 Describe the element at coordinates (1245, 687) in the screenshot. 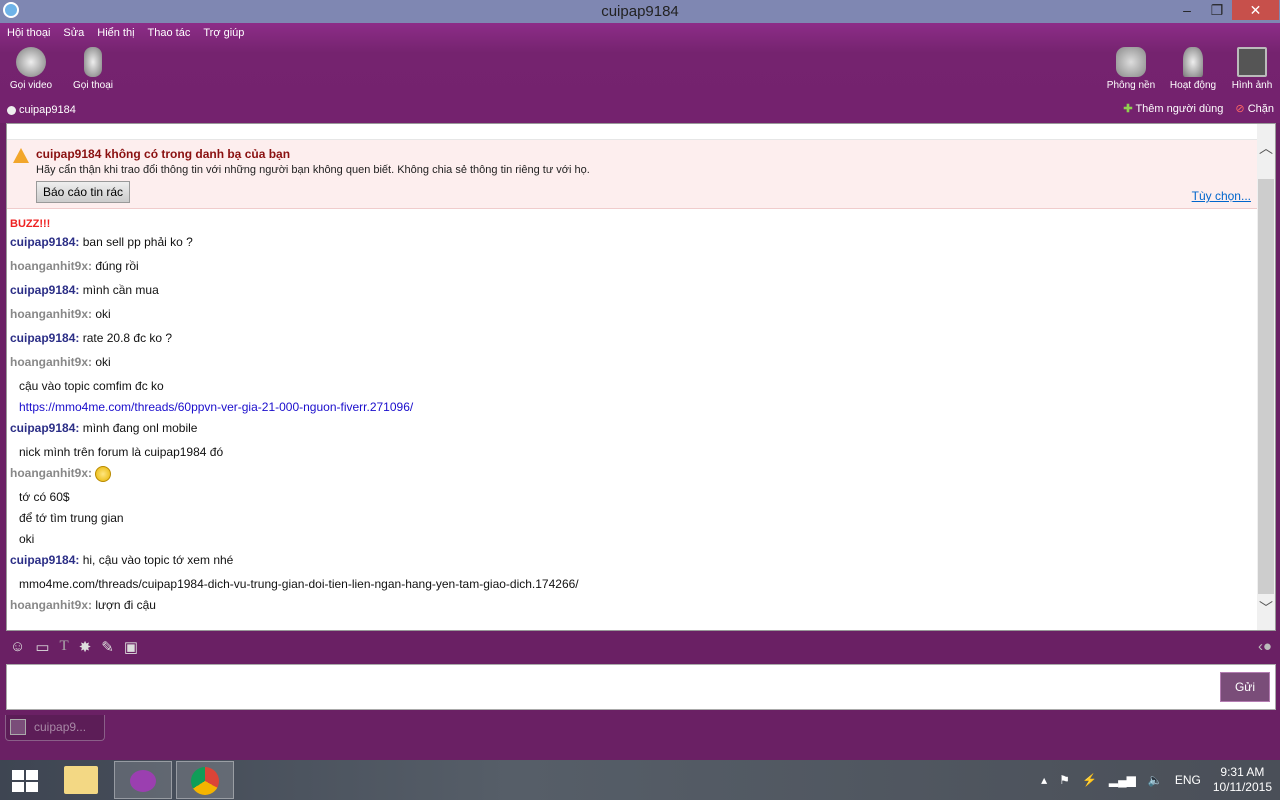

I see `send-button: Gửi` at that location.